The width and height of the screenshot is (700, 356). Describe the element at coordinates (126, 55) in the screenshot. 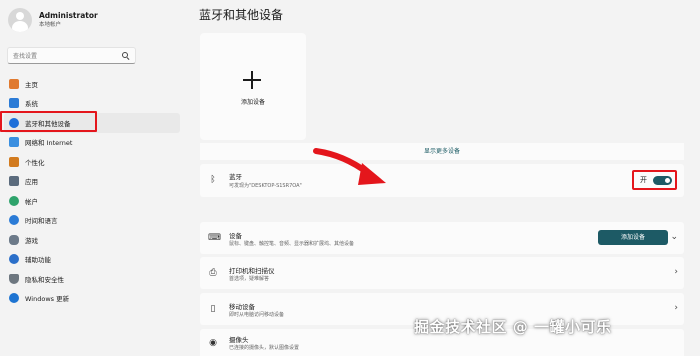

I see `search-icon` at that location.